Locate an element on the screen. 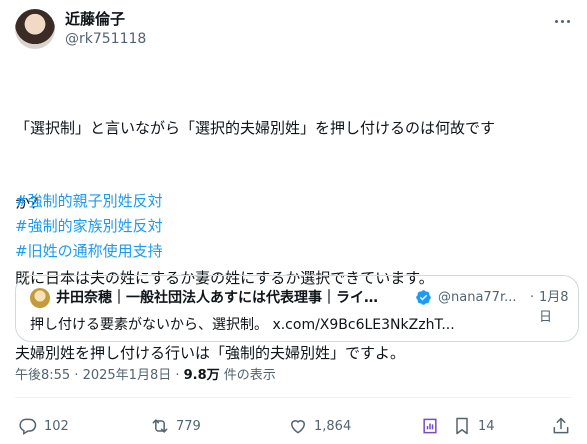 This screenshot has width=587, height=444. reply-count: 102 is located at coordinates (56, 426).